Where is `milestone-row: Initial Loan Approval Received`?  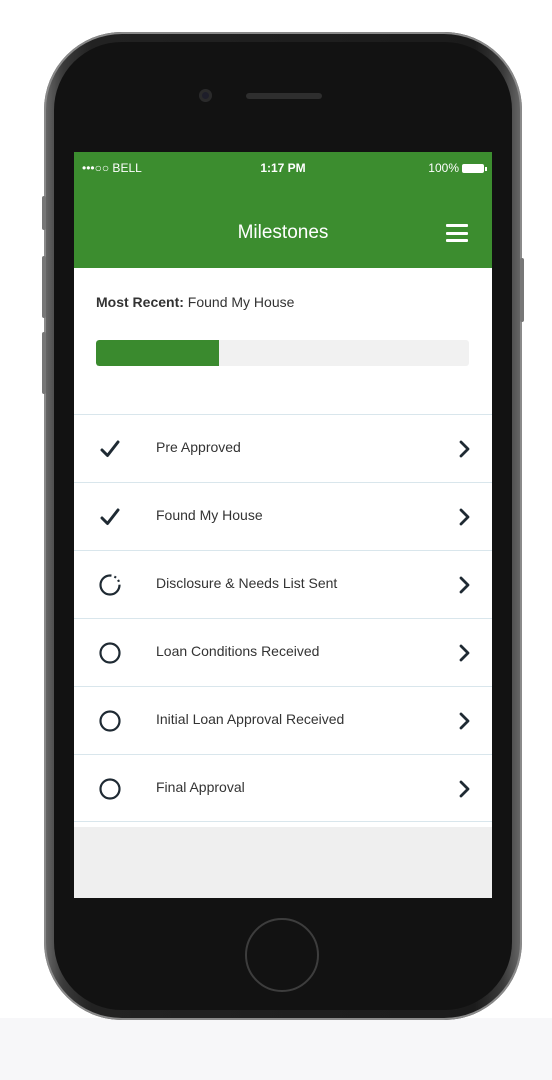 milestone-row: Initial Loan Approval Received is located at coordinates (283, 720).